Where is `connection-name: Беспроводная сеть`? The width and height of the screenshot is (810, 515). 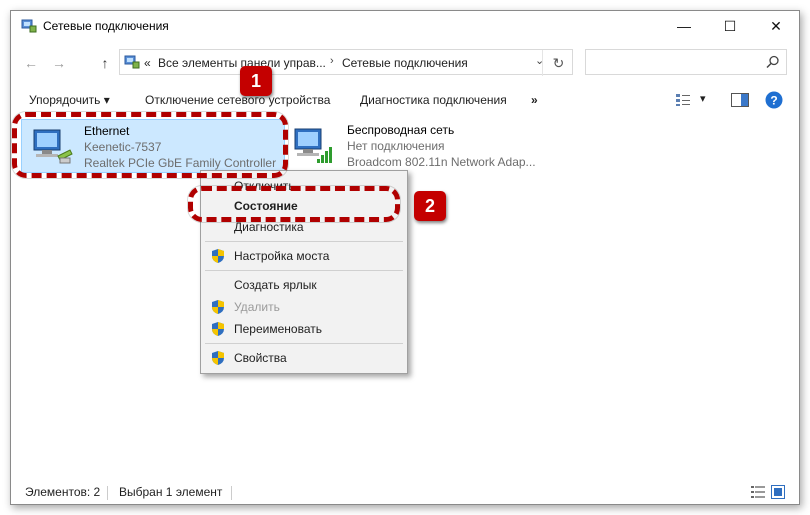 connection-name: Беспроводная сеть is located at coordinates (401, 130).